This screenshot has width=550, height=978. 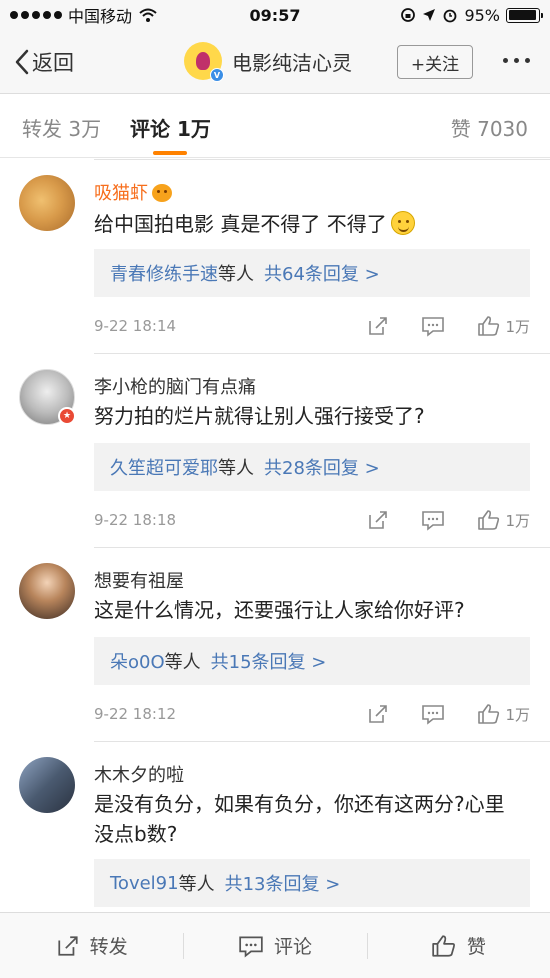 What do you see at coordinates (108, 947) in the screenshot?
I see `bottom-repost-label: 转发` at bounding box center [108, 947].